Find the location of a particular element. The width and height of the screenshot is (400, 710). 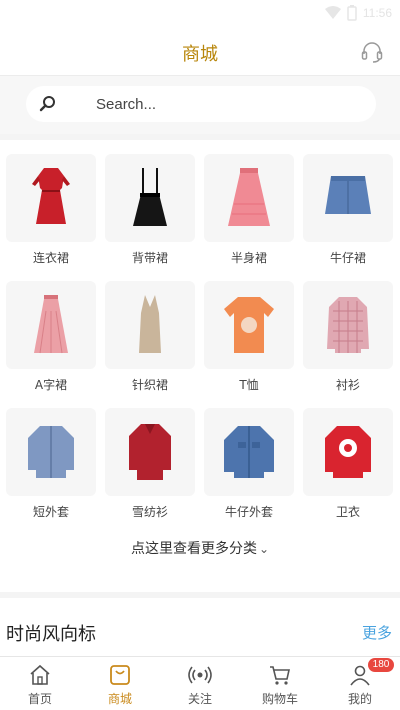

dress-thumbnail is located at coordinates (51, 198).